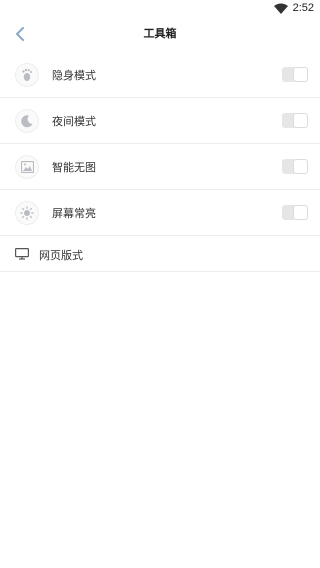 This screenshot has width=320, height=568. What do you see at coordinates (27, 121) in the screenshot?
I see `moon-icon` at bounding box center [27, 121].